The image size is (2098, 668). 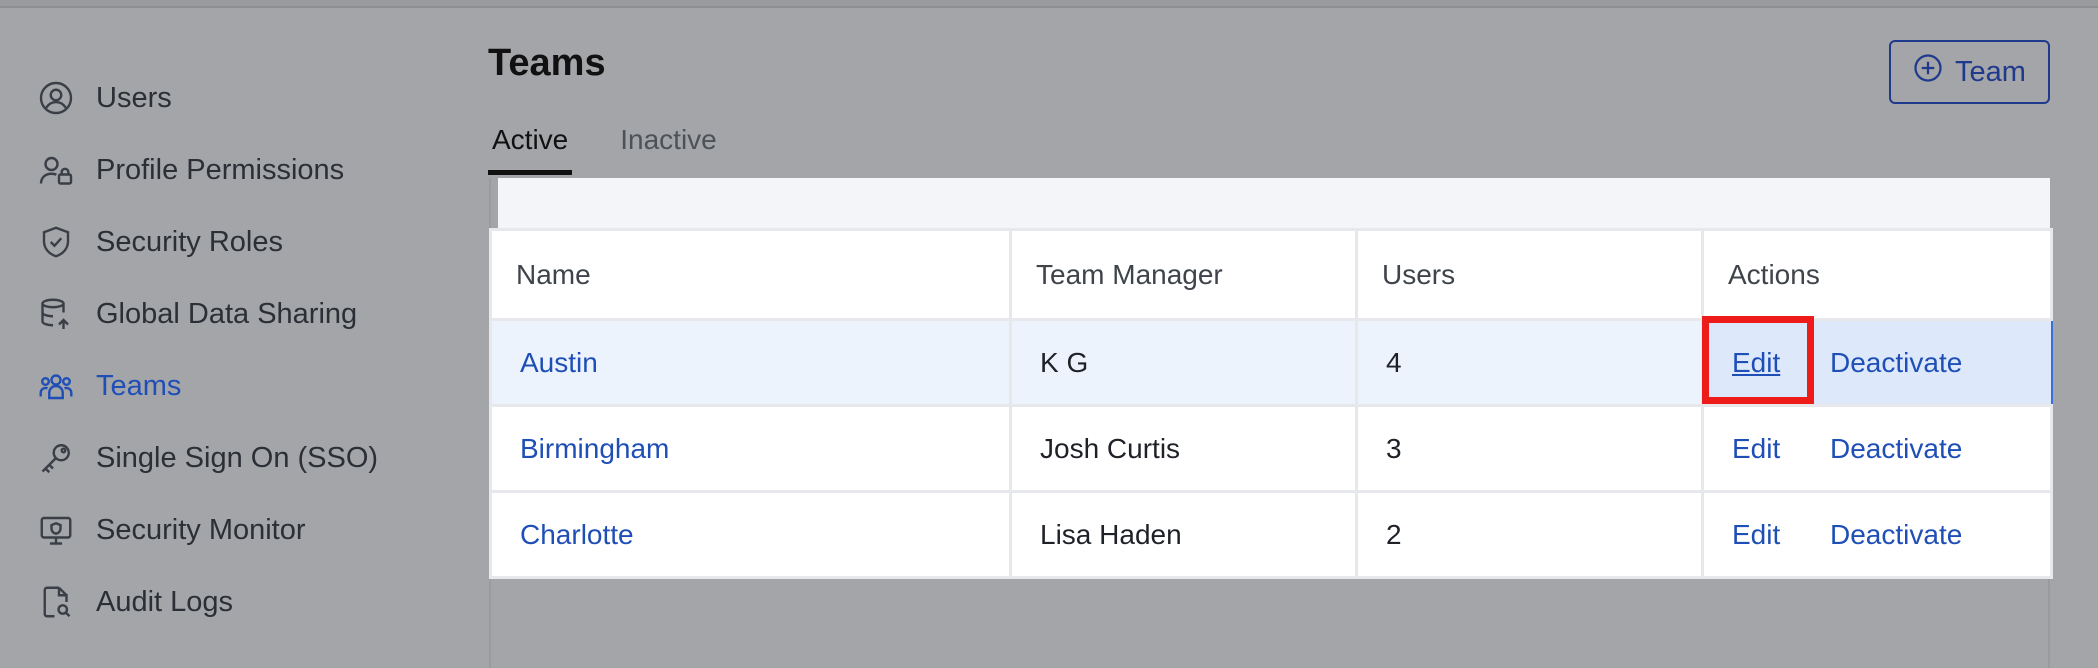 What do you see at coordinates (237, 457) in the screenshot?
I see `sidebar-item-label: Single Sign On (SSO)` at bounding box center [237, 457].